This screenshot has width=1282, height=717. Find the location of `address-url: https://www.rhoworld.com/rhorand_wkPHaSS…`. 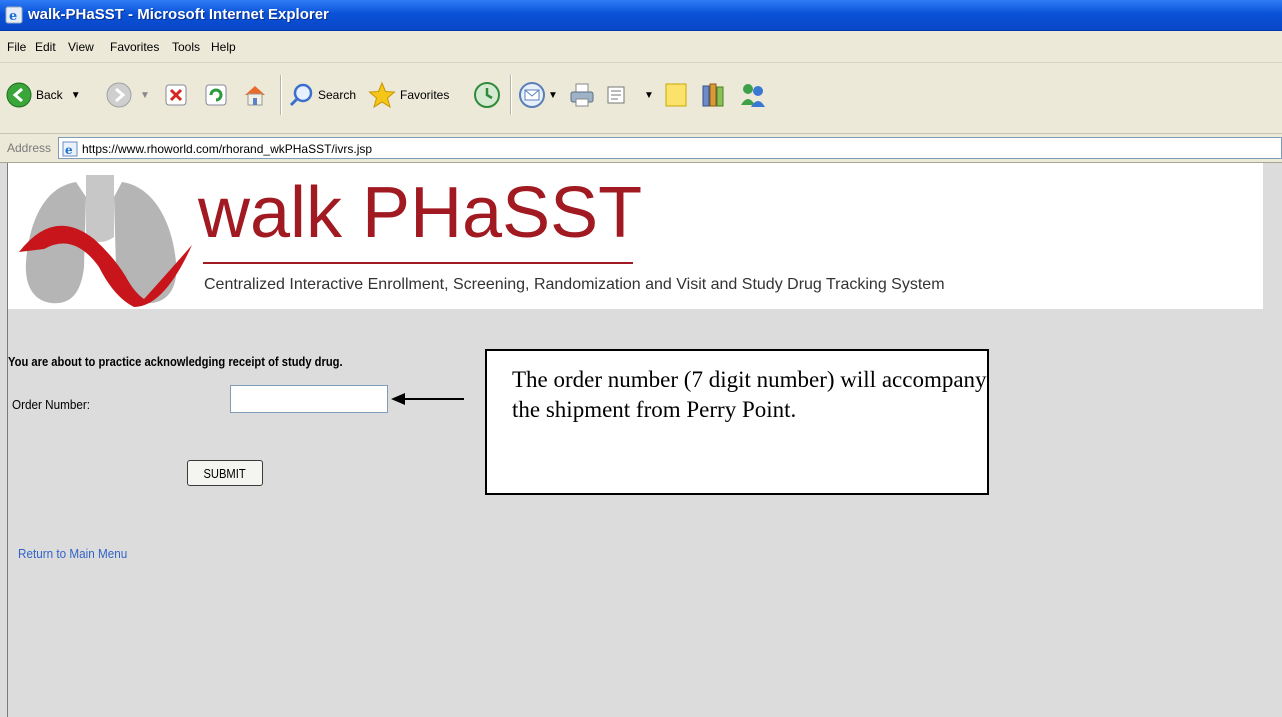

address-url: https://www.rhoworld.com/rhorand_wkPHaSS… is located at coordinates (227, 149).